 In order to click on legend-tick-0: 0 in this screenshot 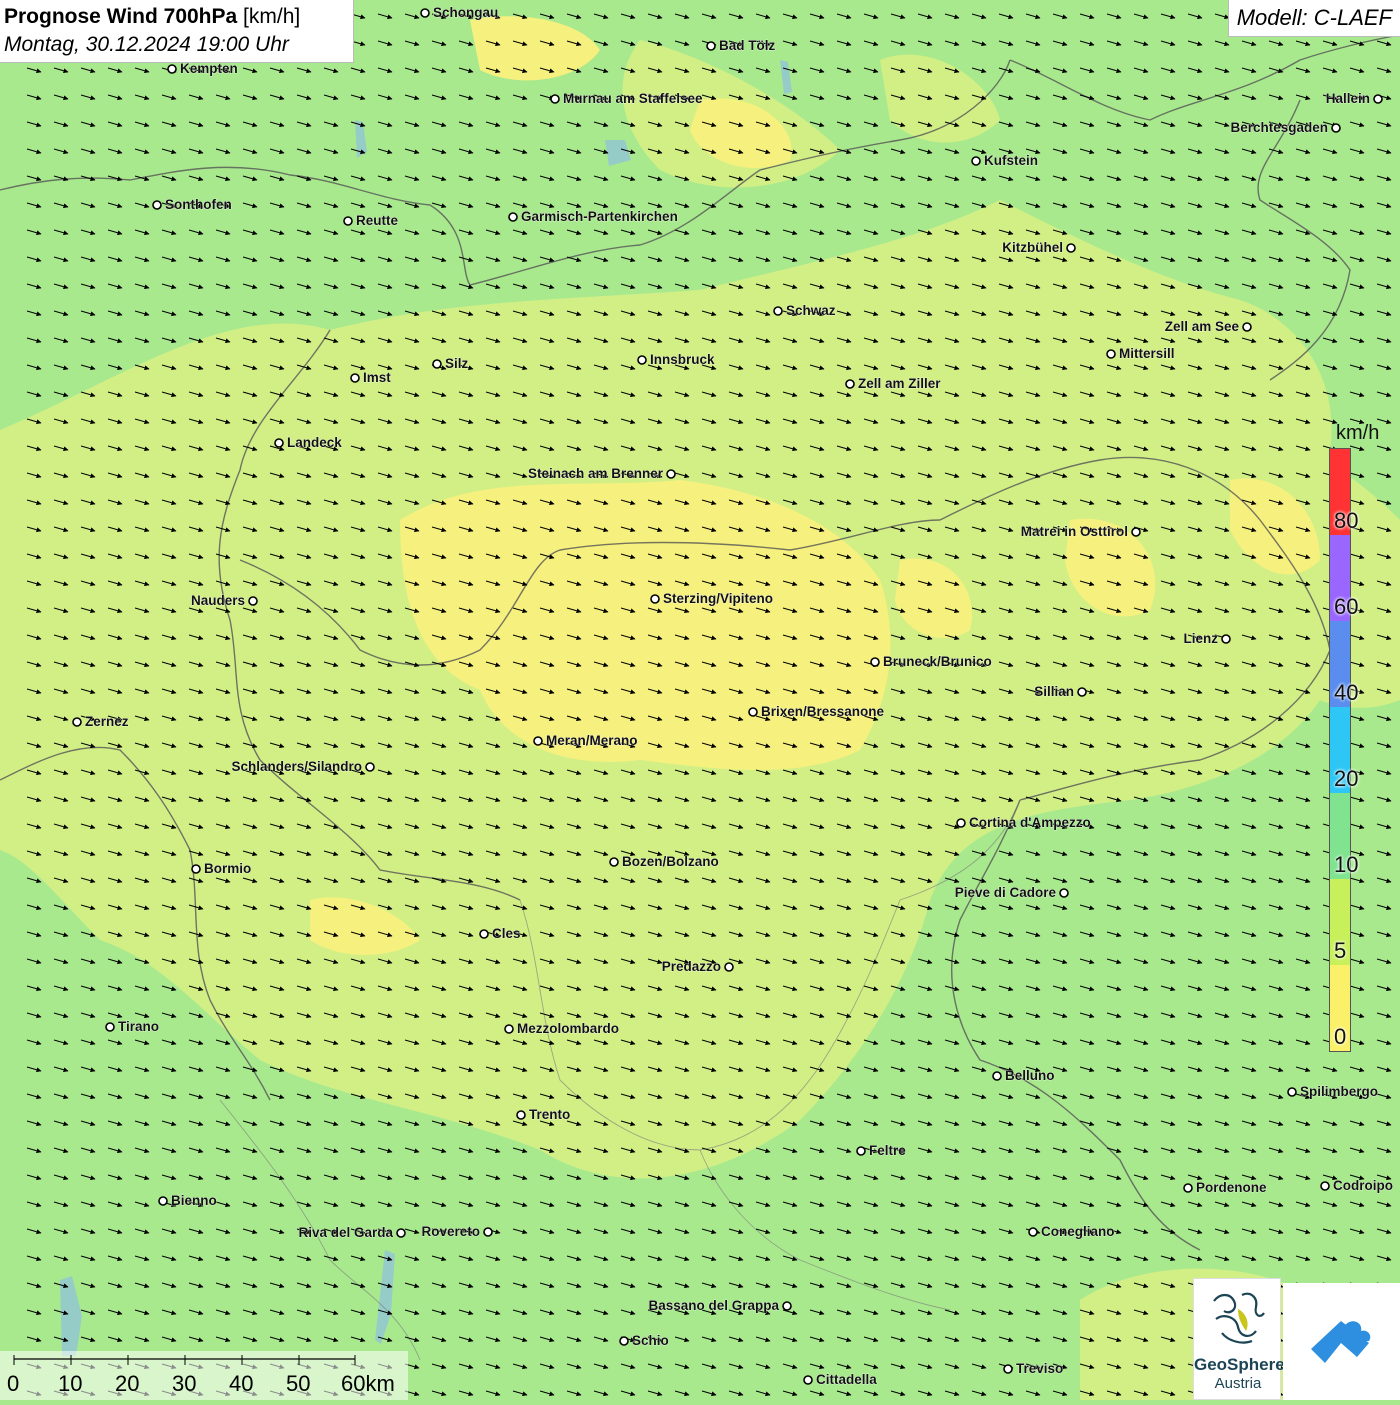, I will do `click(1340, 1036)`.